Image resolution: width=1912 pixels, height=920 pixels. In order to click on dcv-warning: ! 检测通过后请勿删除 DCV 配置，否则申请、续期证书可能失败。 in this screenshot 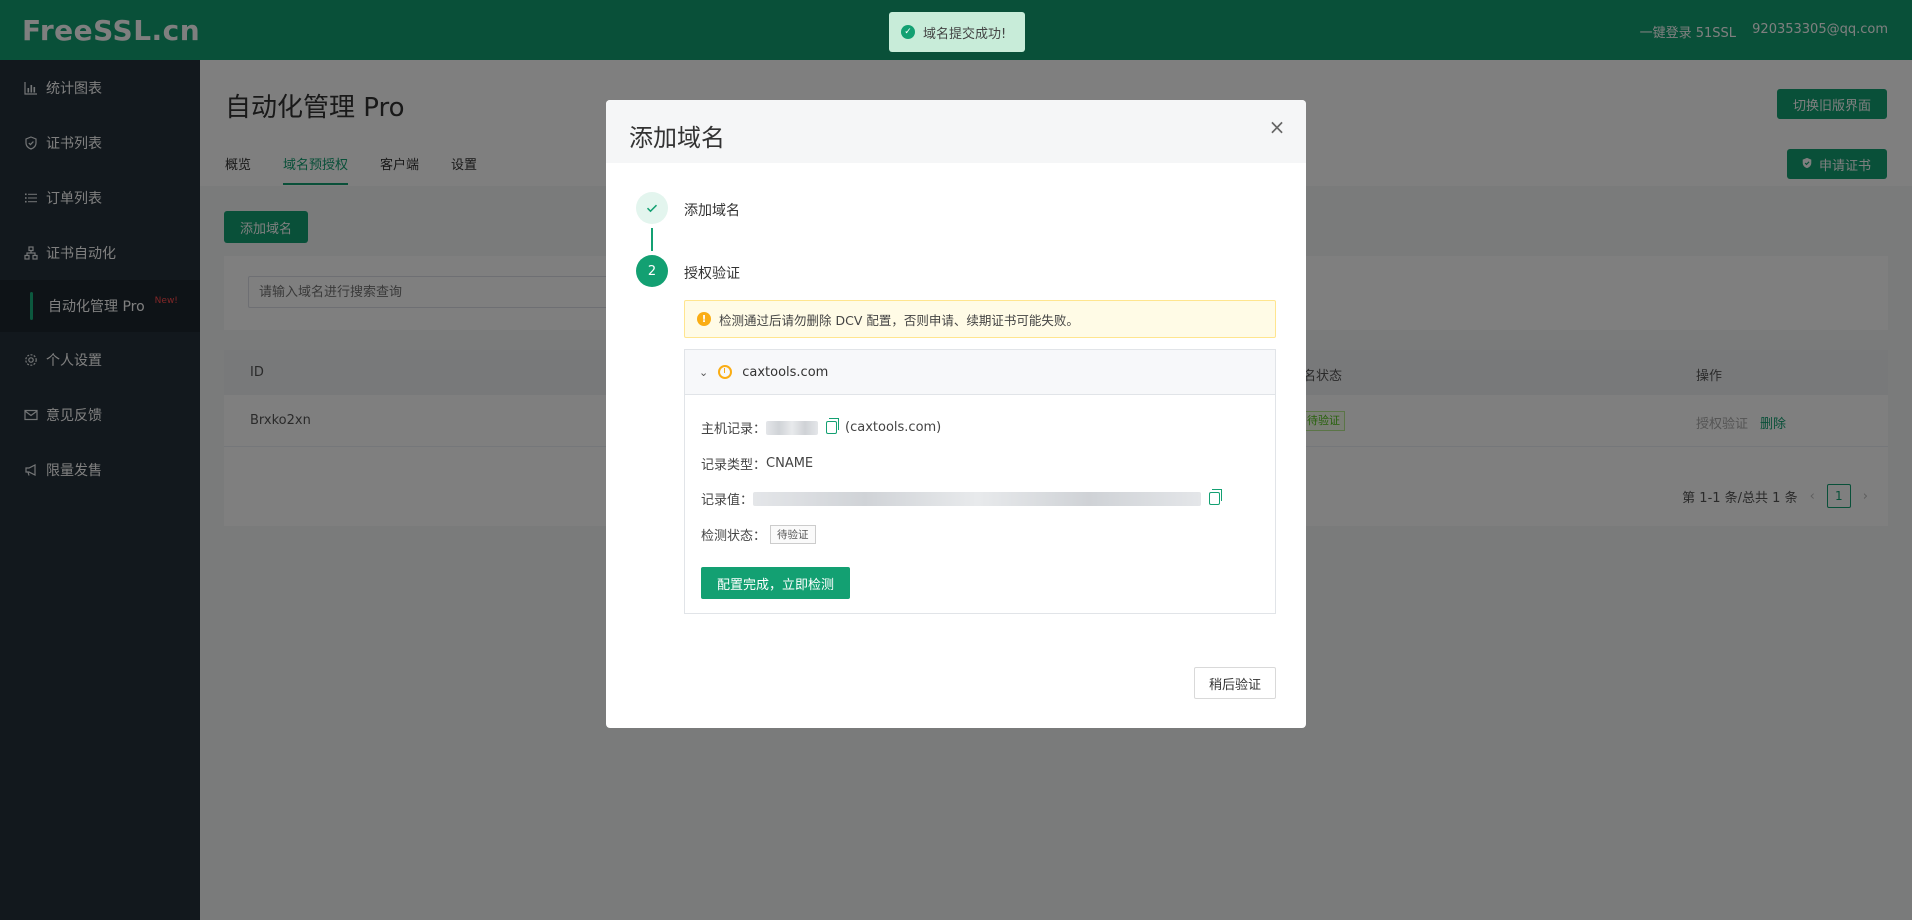, I will do `click(980, 319)`.